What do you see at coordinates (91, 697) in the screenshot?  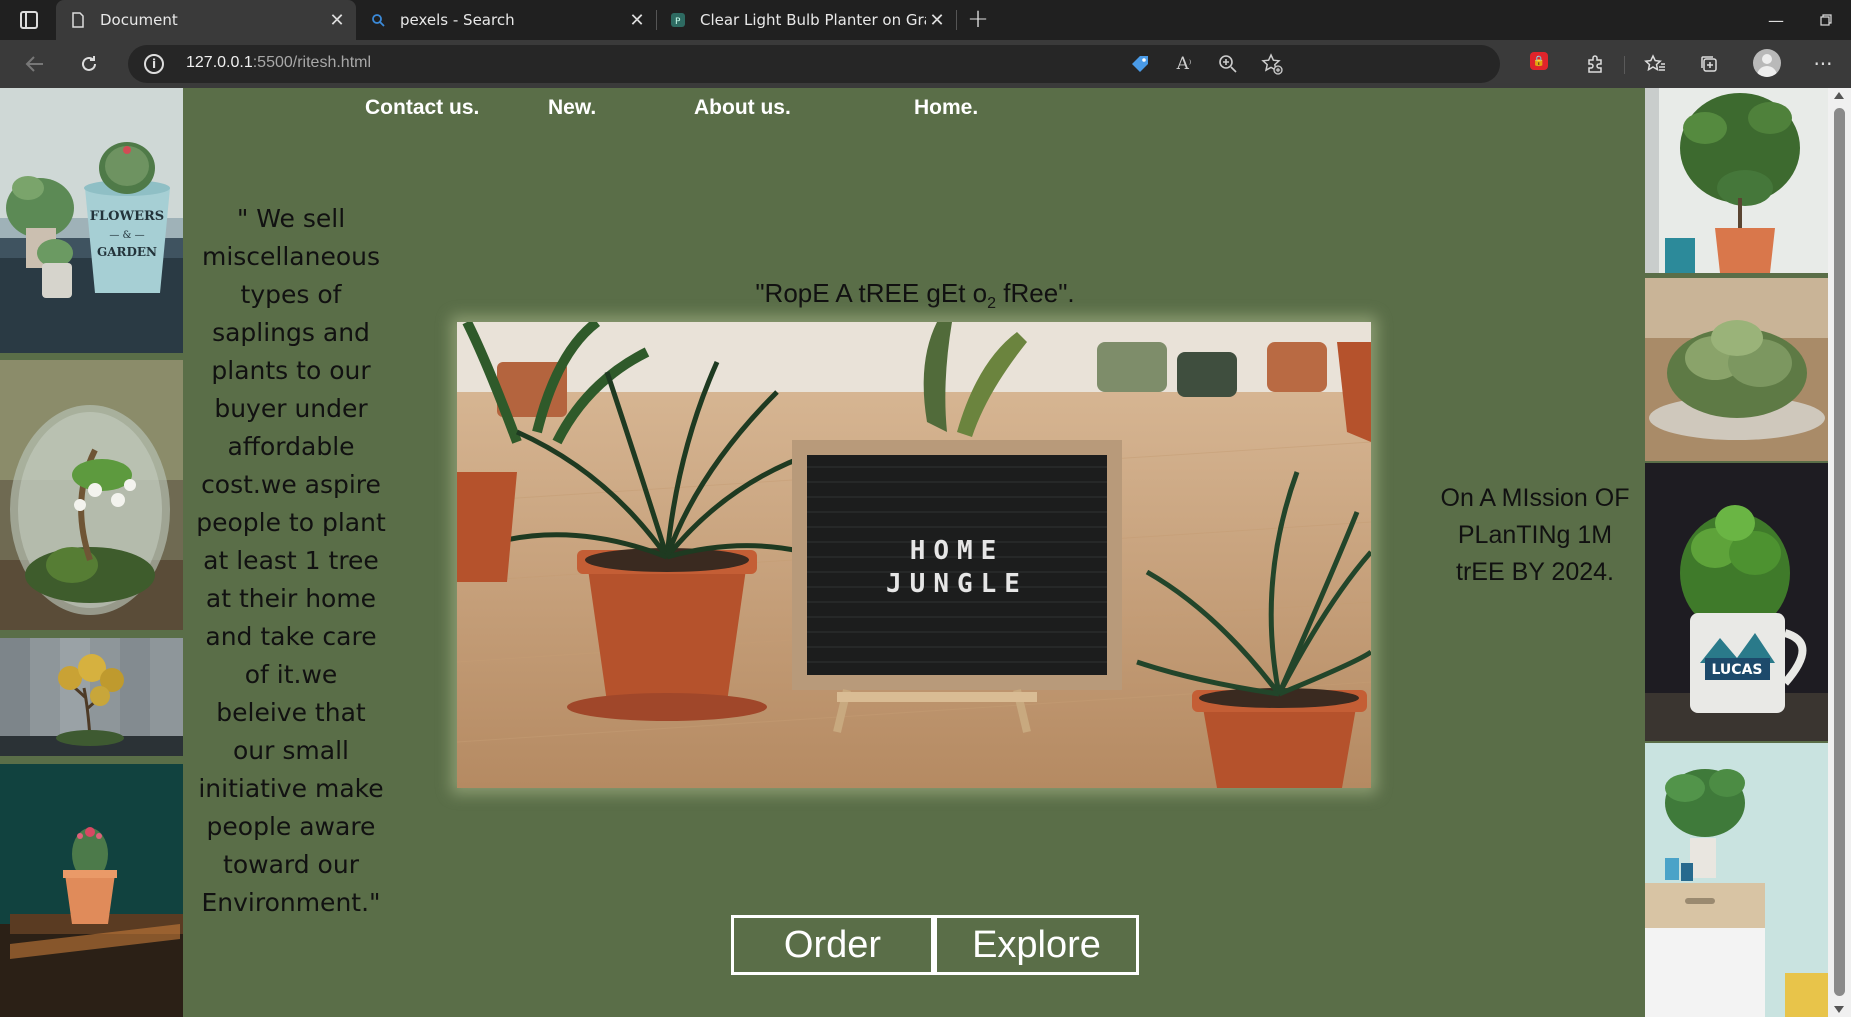 I see `bonsai-photo` at bounding box center [91, 697].